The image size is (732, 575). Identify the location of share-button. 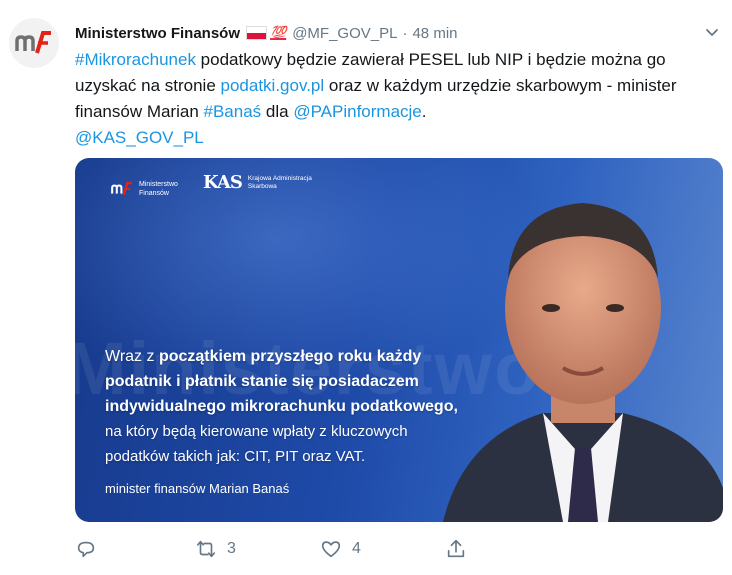
(456, 549).